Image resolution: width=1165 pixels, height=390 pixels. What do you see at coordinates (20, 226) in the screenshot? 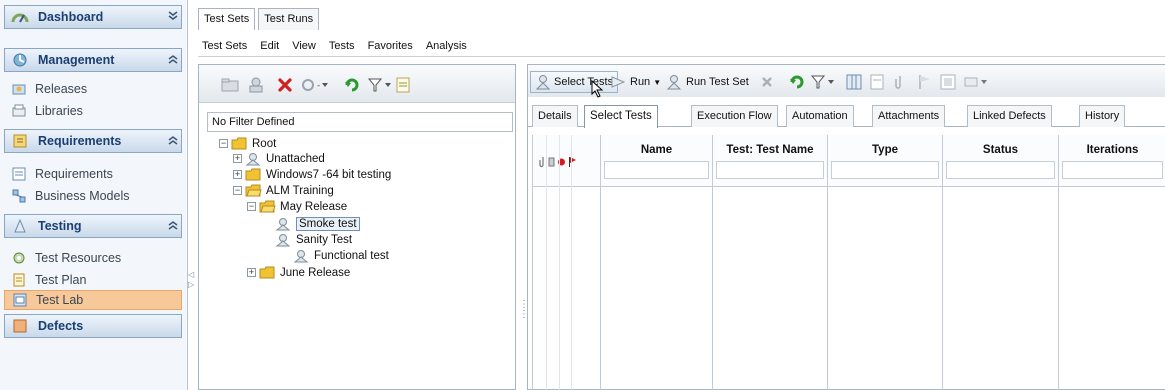
I see `testing-icon` at bounding box center [20, 226].